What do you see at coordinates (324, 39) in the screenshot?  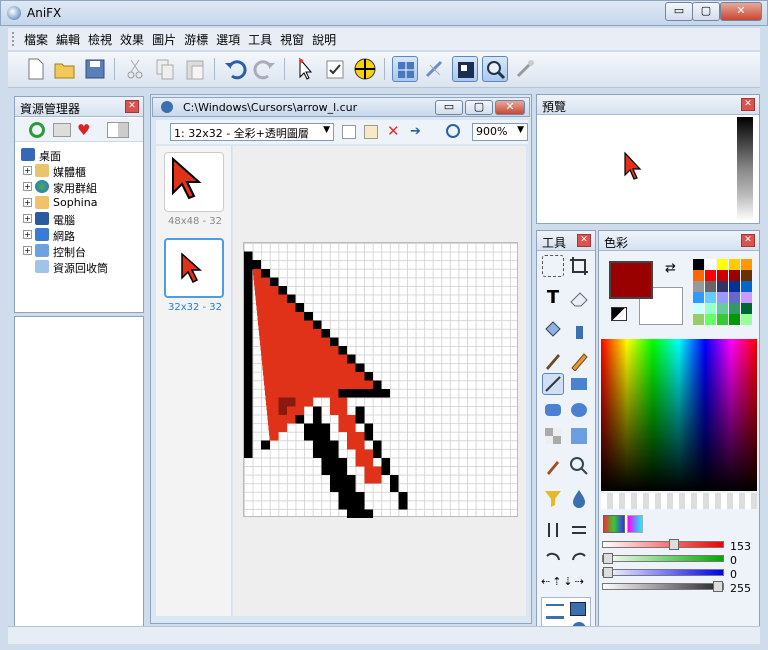 I see `menu-help: 說明` at bounding box center [324, 39].